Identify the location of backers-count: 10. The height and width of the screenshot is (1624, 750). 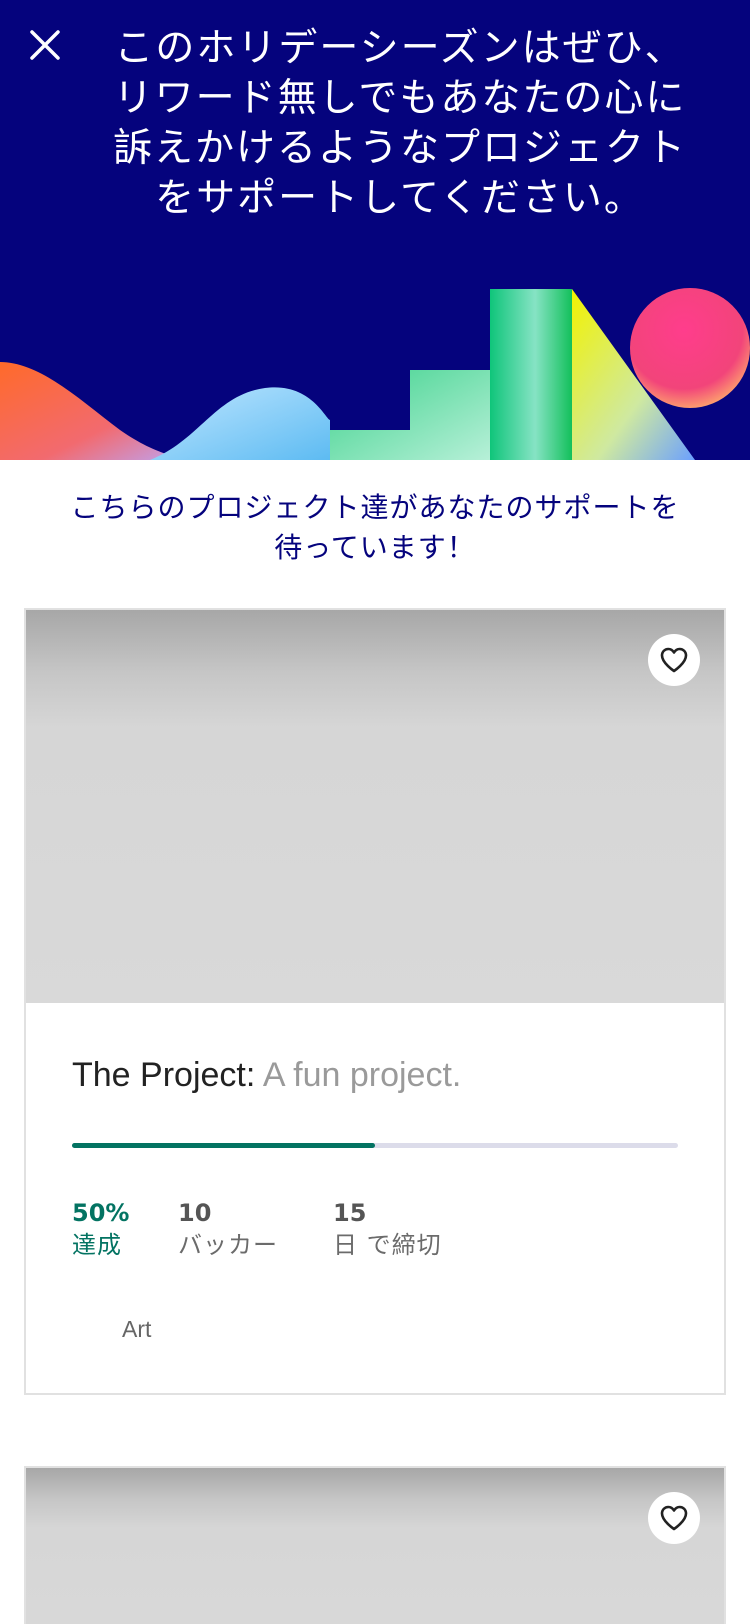
(195, 1213).